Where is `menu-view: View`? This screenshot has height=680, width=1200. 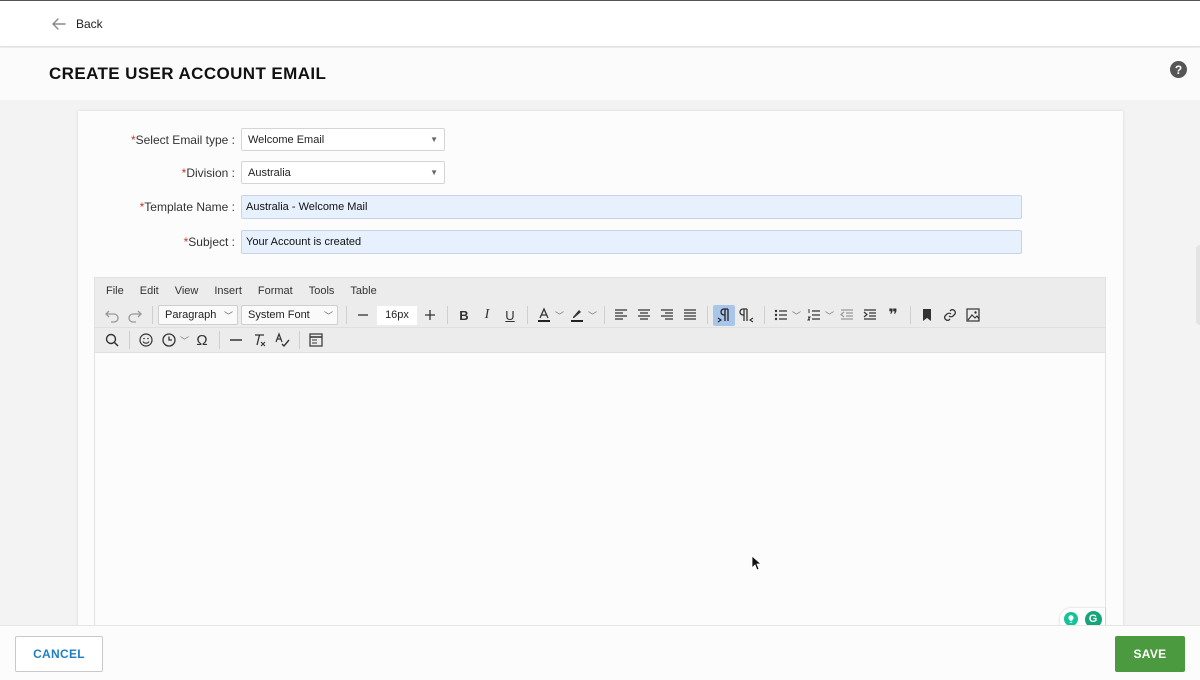 menu-view: View is located at coordinates (187, 291).